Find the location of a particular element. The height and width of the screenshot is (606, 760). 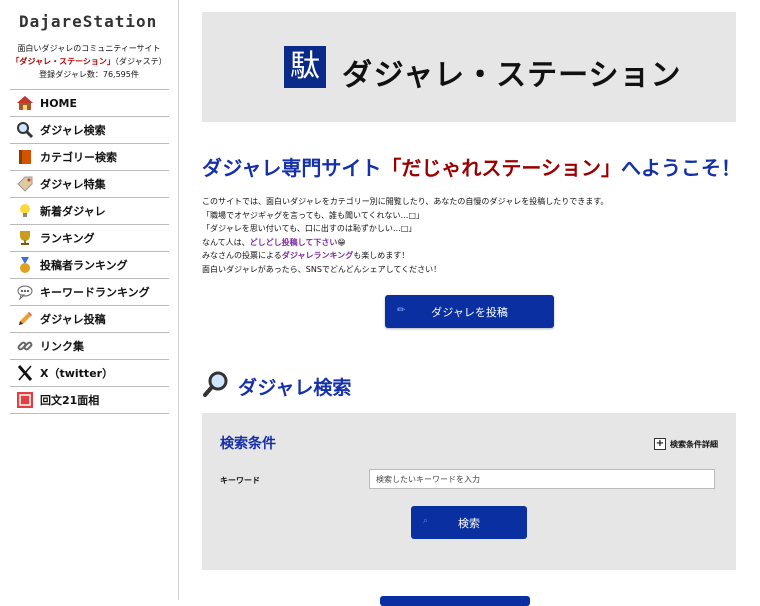

intro-line: 「ダジャレを思い付いても、口に出すのは恥ずかしい…□」 is located at coordinates (309, 228).